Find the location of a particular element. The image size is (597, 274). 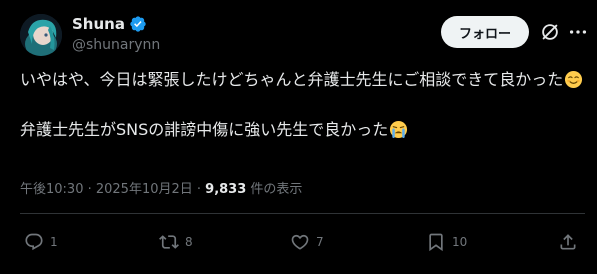

bookmark-count: 10 is located at coordinates (460, 242).